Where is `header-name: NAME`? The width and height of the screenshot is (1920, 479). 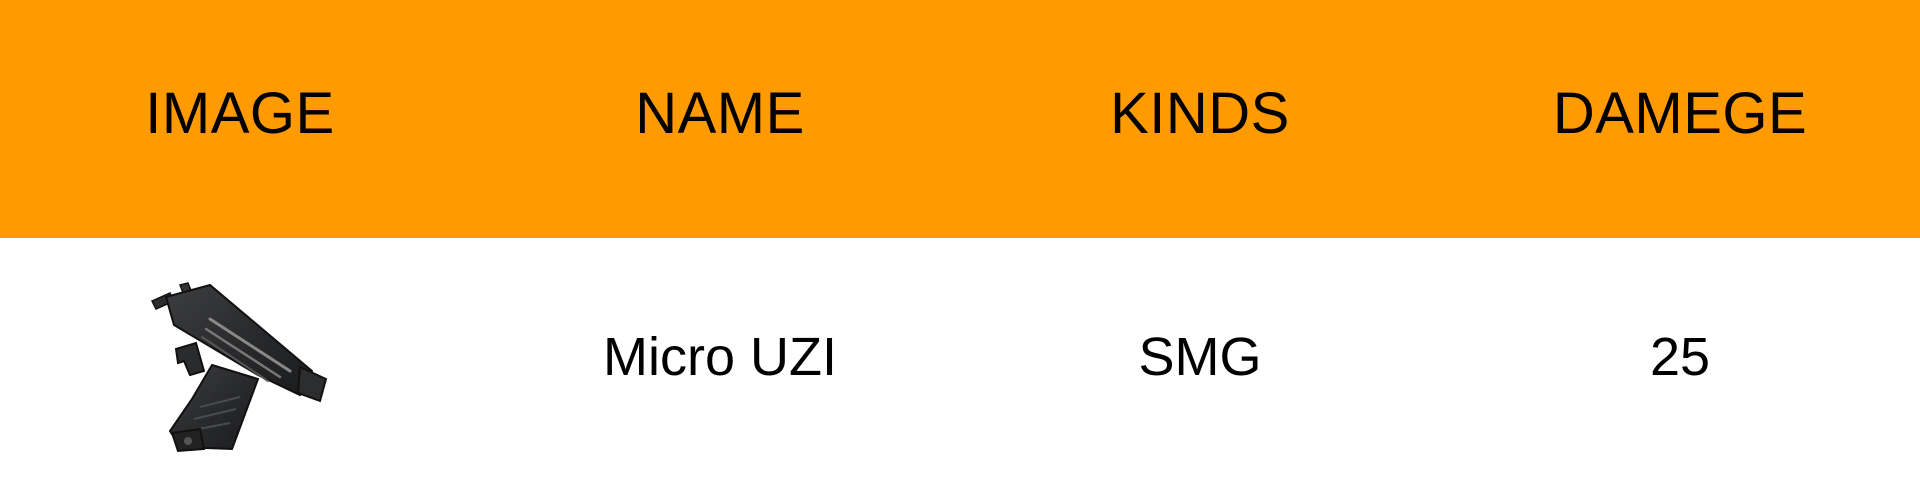 header-name: NAME is located at coordinates (720, 113).